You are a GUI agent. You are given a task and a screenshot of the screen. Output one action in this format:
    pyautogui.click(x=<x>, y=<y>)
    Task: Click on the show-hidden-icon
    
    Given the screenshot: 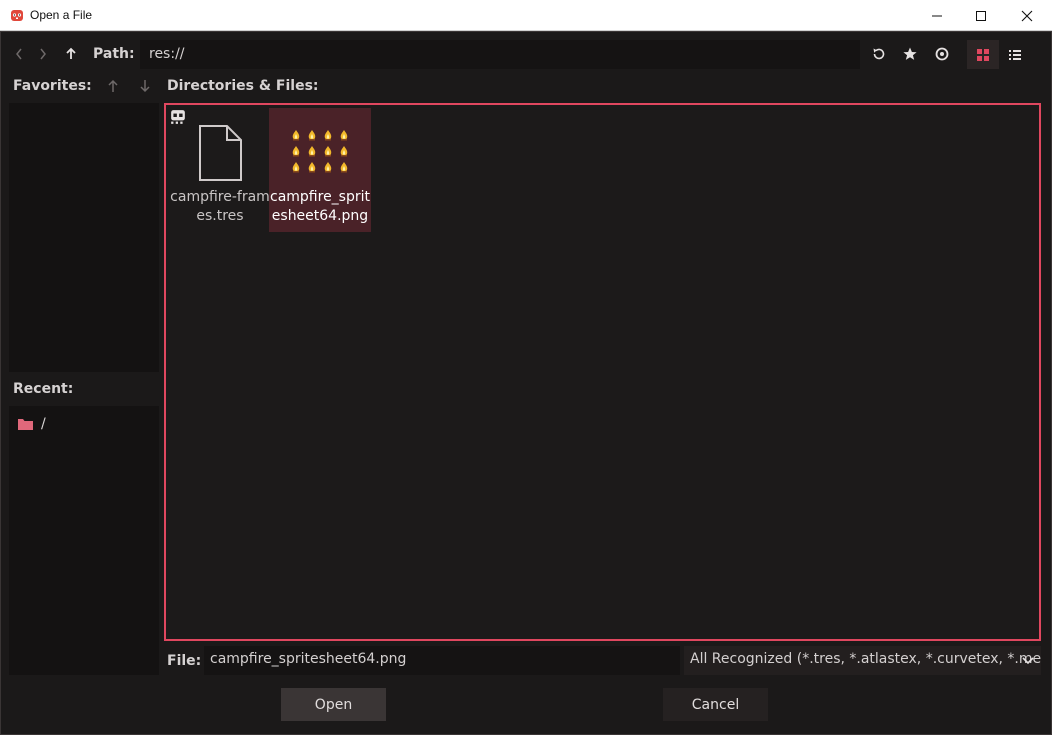 What is the action you would take?
    pyautogui.click(x=942, y=54)
    